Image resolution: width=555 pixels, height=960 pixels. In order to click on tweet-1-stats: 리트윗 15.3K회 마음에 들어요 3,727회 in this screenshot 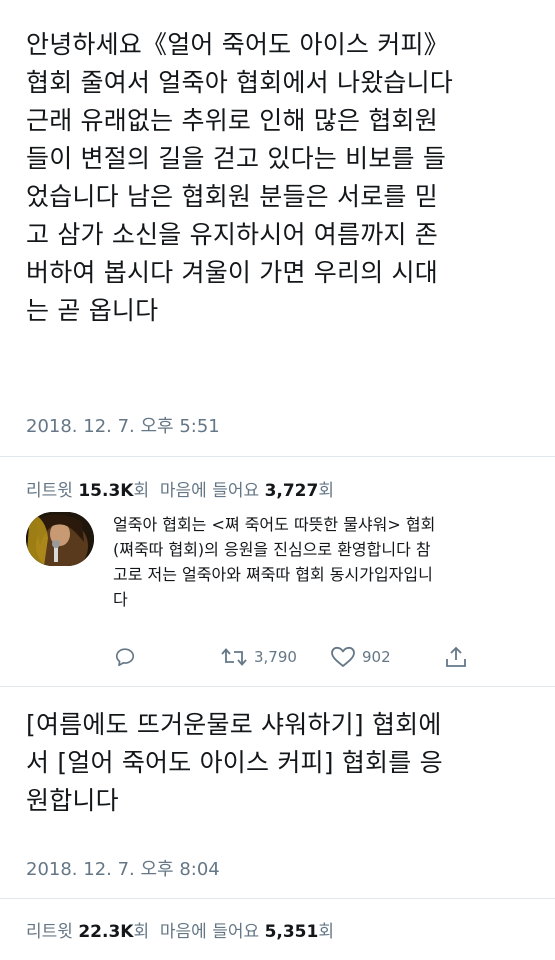, I will do `click(180, 488)`.